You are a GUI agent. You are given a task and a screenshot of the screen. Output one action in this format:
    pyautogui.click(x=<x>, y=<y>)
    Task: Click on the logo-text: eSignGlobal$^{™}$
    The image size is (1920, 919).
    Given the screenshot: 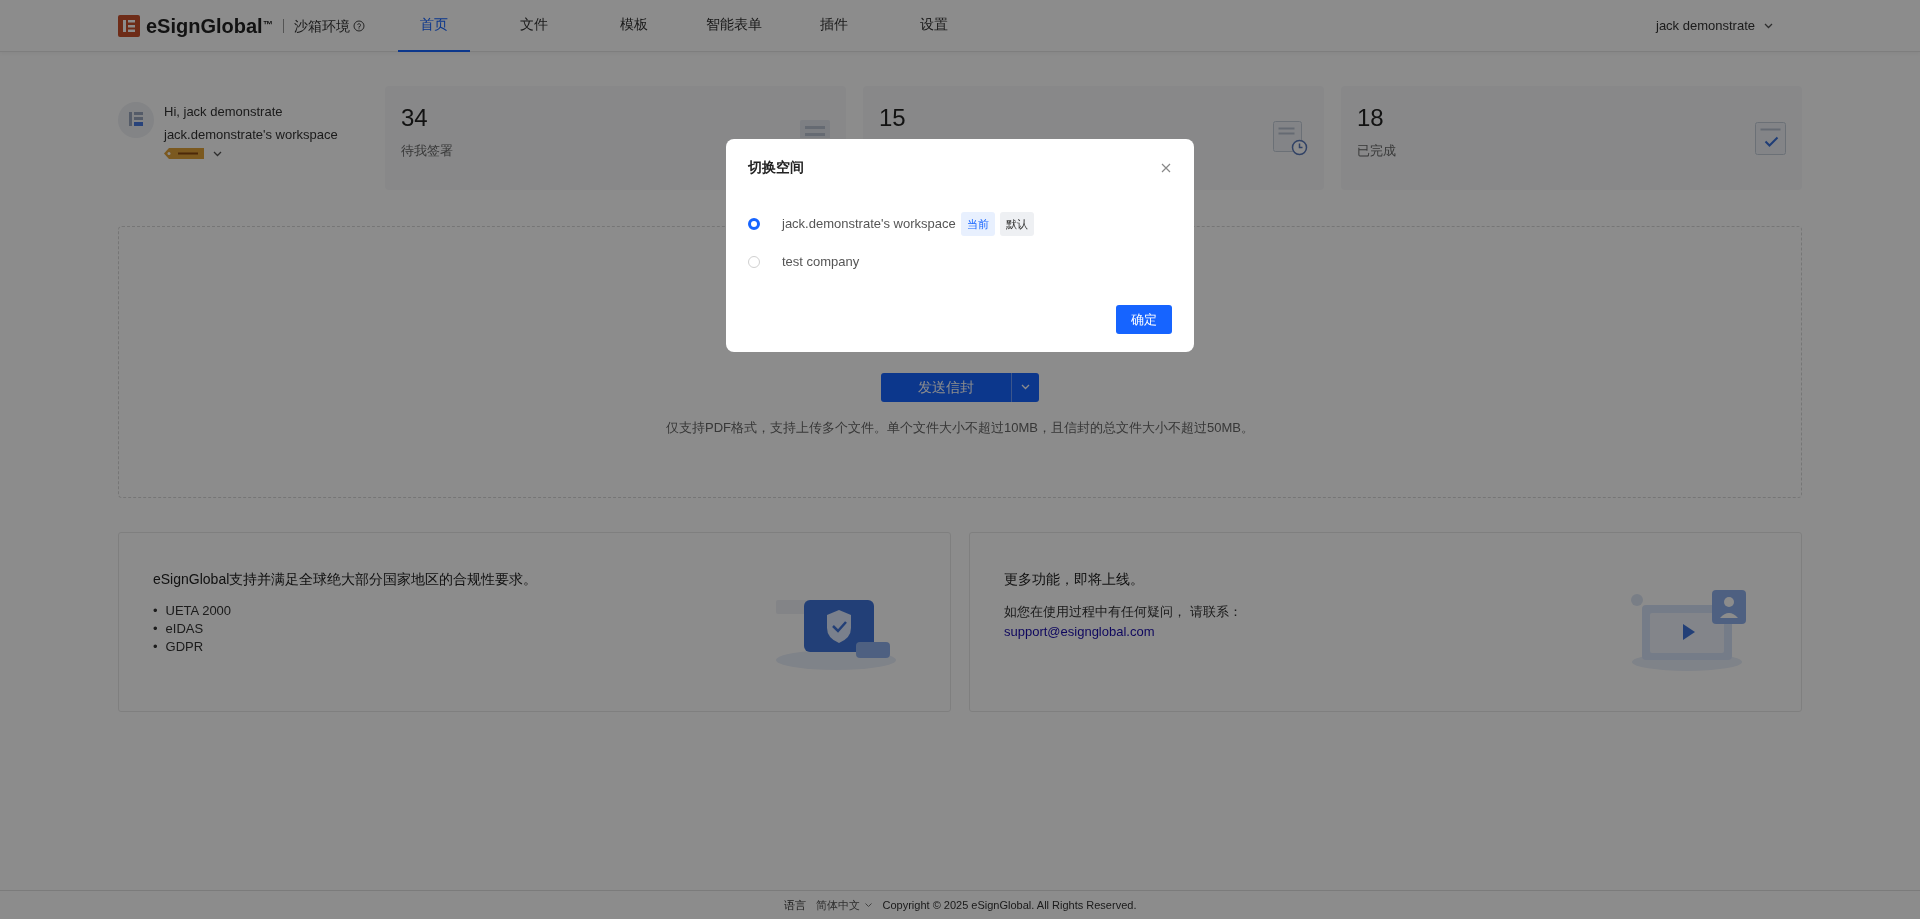 What is the action you would take?
    pyautogui.click(x=209, y=26)
    